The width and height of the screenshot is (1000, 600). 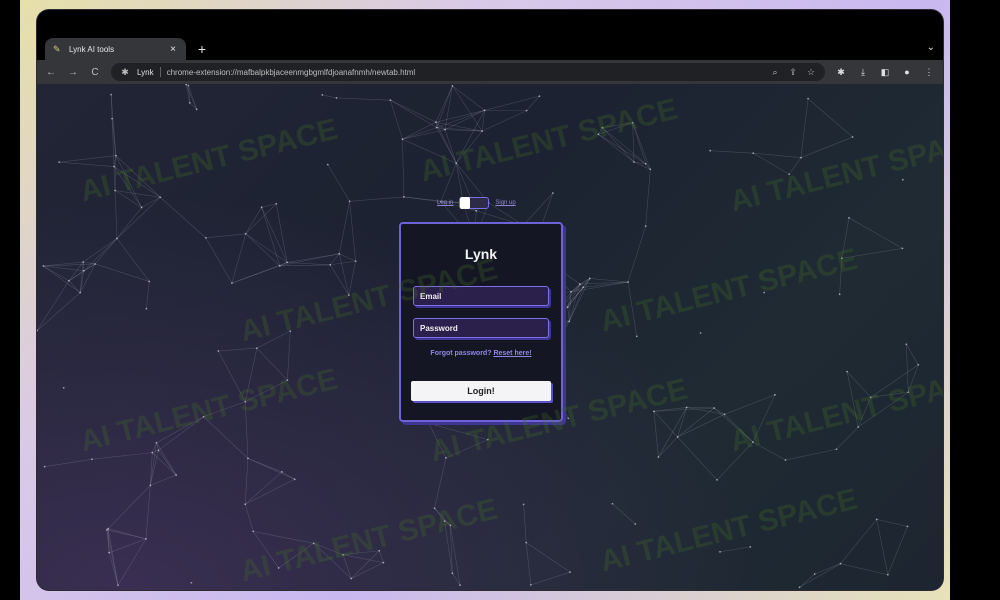 What do you see at coordinates (95, 72) in the screenshot?
I see `reload-button: C` at bounding box center [95, 72].